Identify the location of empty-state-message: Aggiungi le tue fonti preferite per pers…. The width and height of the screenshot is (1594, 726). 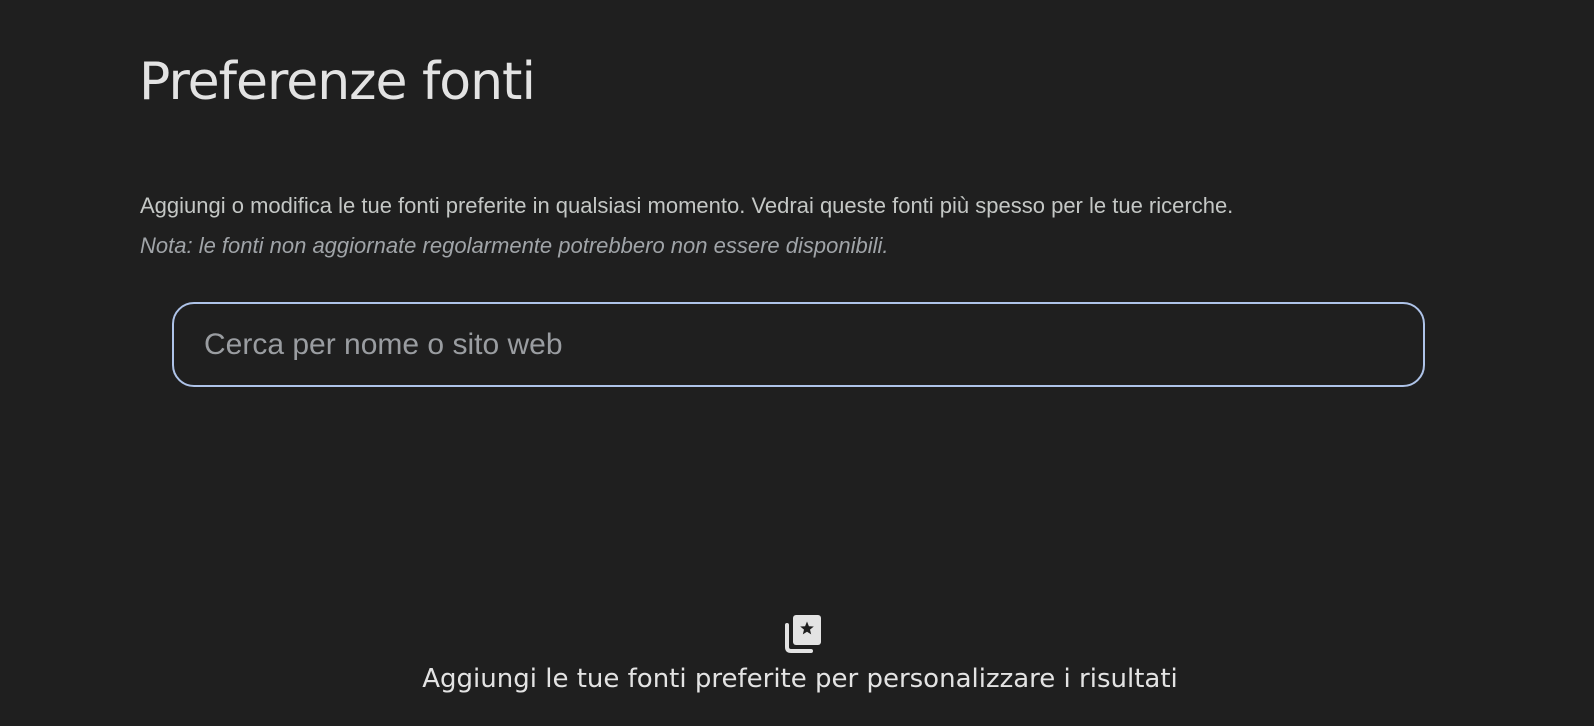
(800, 679).